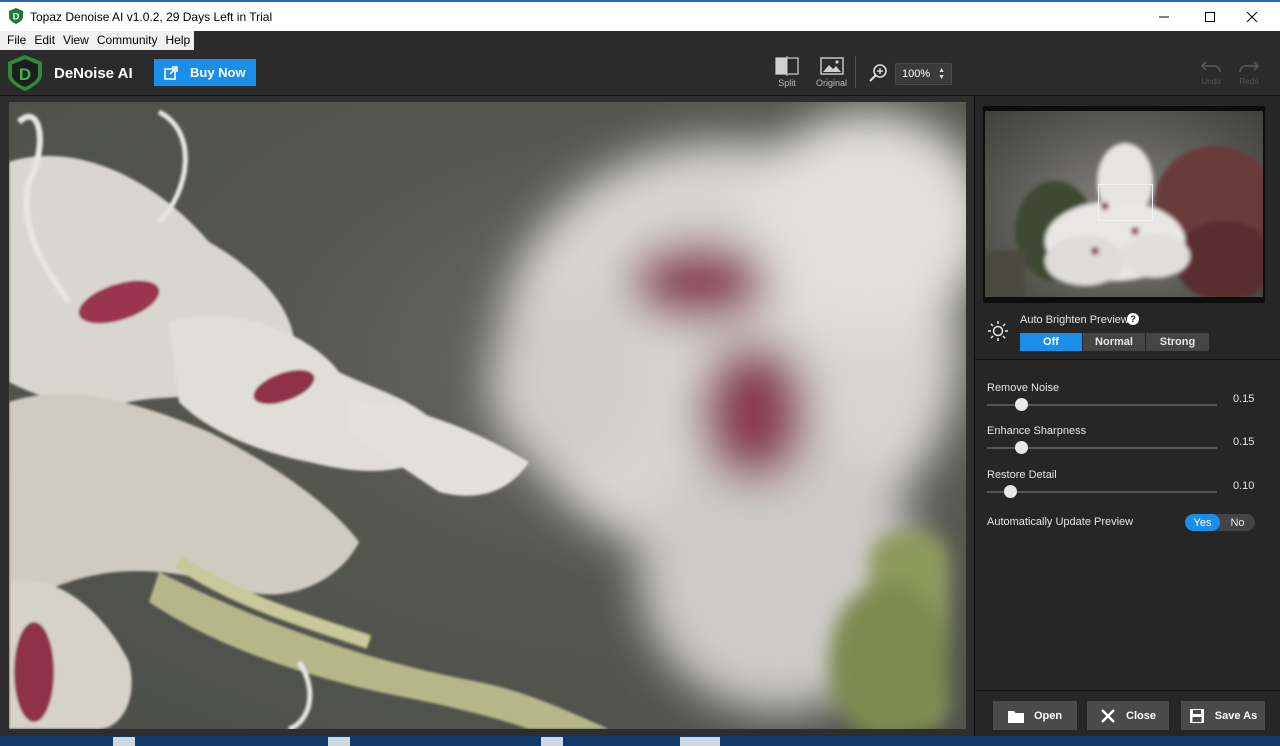 The image size is (1280, 746). I want to click on toolbar: D DeNoise AI Buy Now Split Original 100%, so click(640, 73).